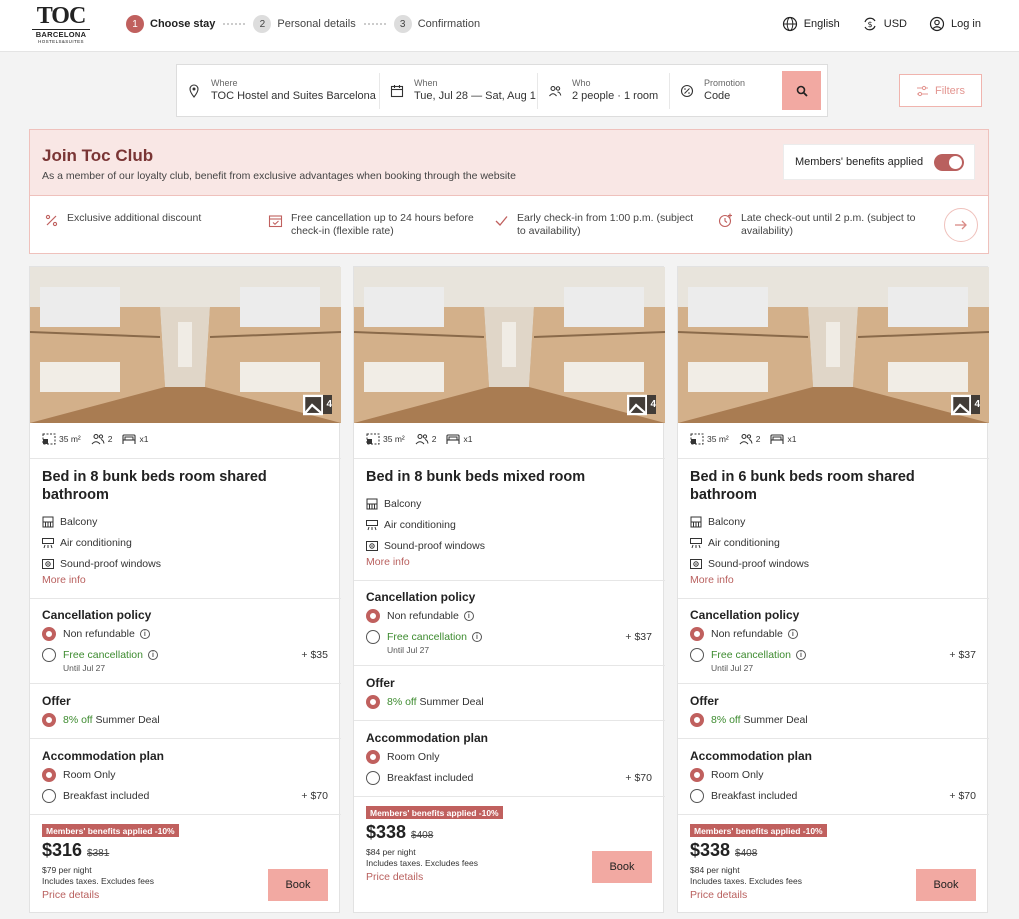 The height and width of the screenshot is (919, 1019). I want to click on step-confirmation: 3 Confirmation, so click(436, 24).